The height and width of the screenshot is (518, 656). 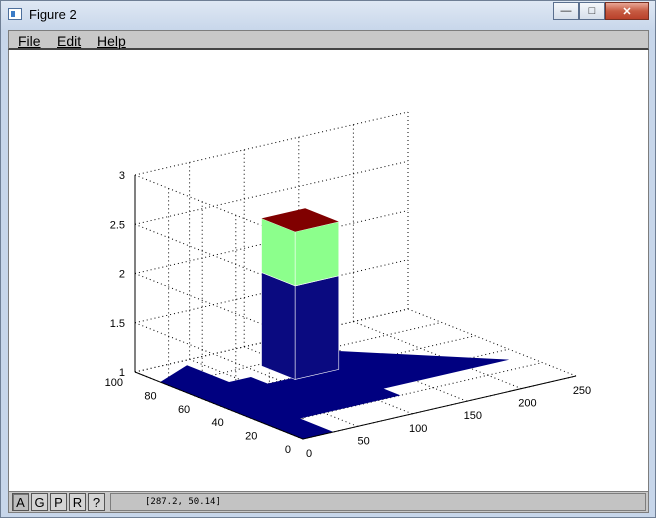 I want to click on maximize-button: □, so click(x=592, y=11).